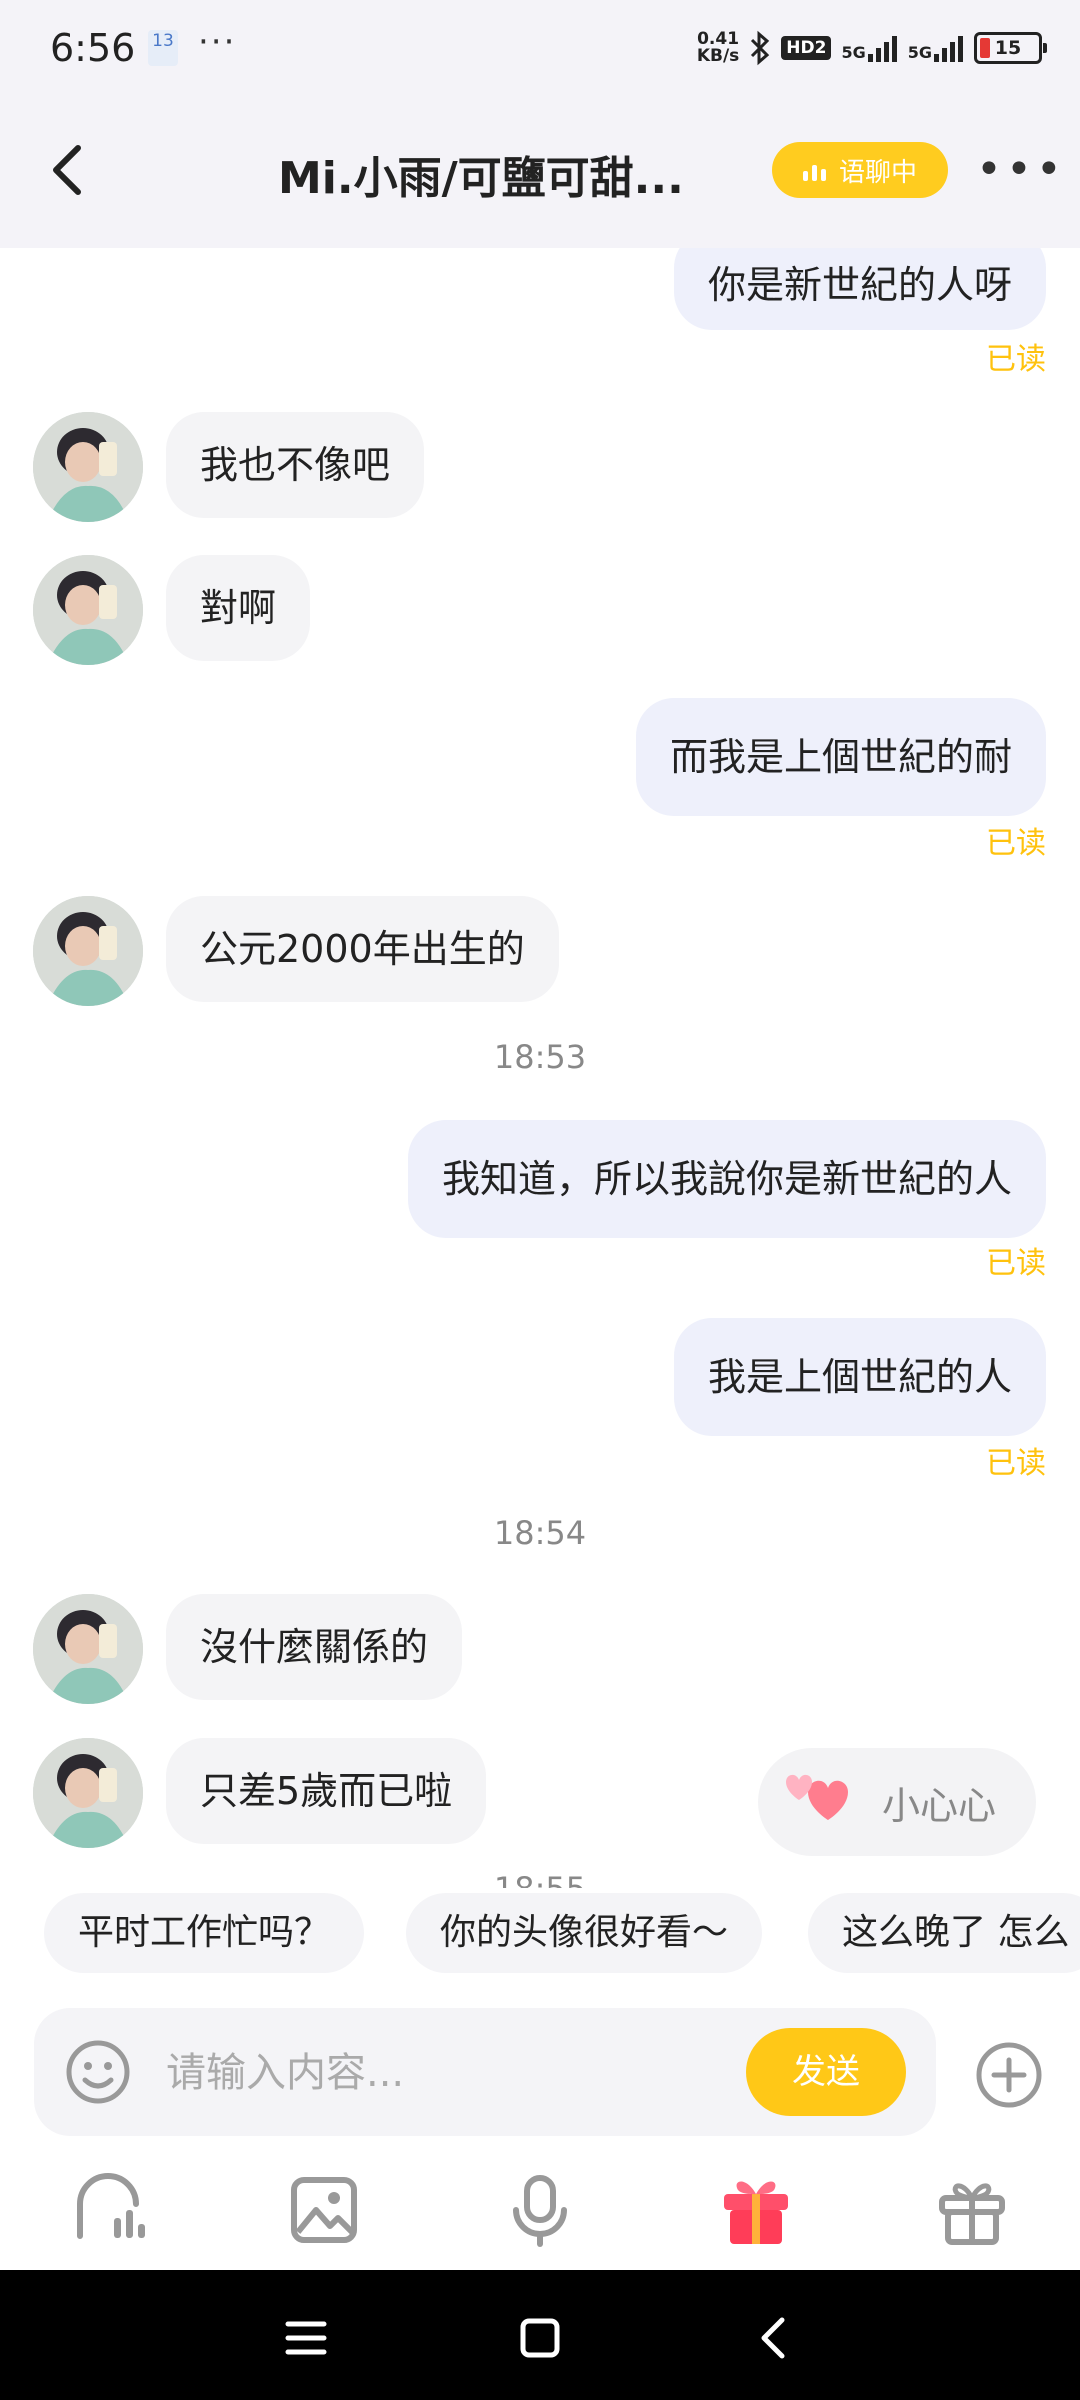  I want to click on quick-reply-chip: 这么晚了 怎么, so click(944, 1933).